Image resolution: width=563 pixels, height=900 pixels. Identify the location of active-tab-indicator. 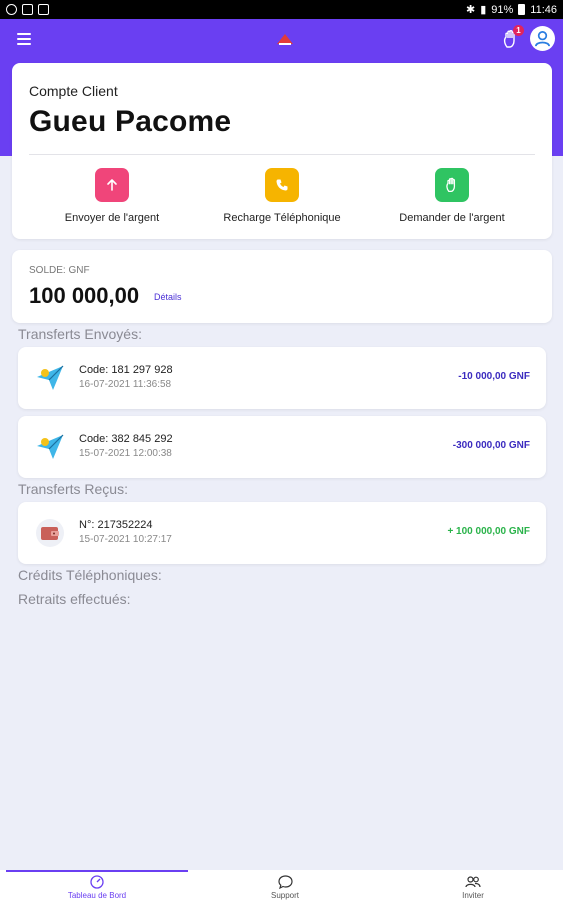
(97, 871).